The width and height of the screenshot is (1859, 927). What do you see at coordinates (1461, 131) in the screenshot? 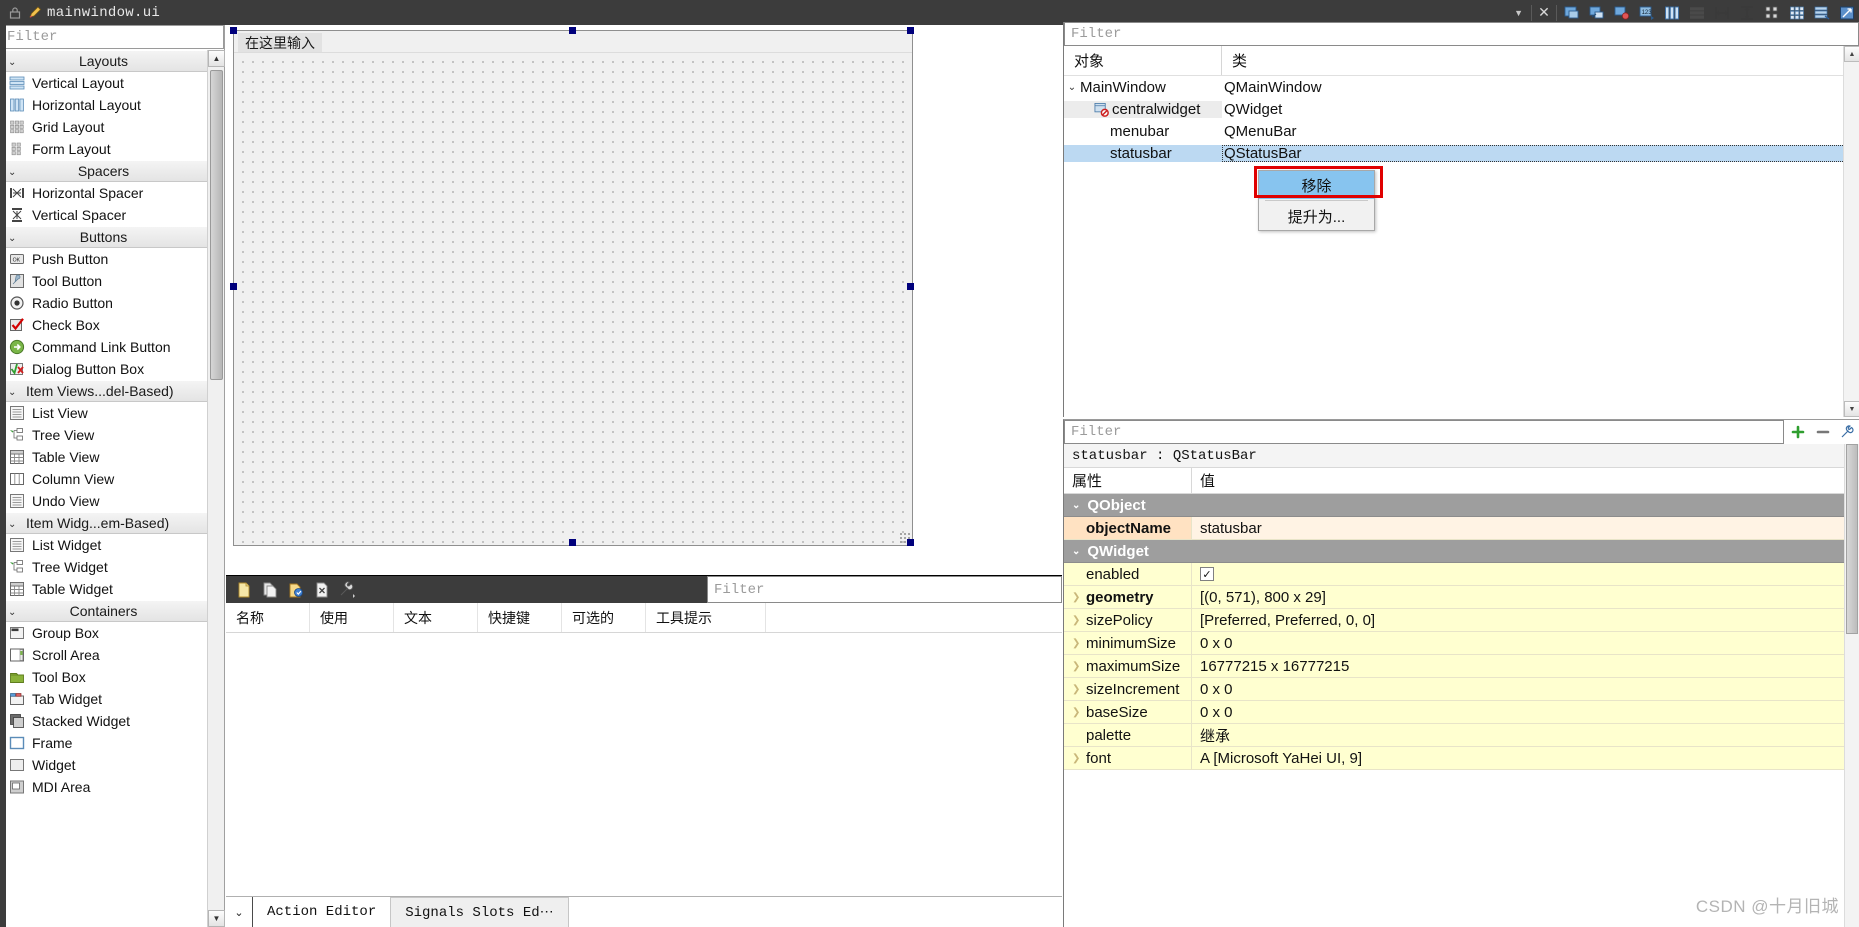
I see `object-tree-row-menubar: menubar QMenuBar` at bounding box center [1461, 131].